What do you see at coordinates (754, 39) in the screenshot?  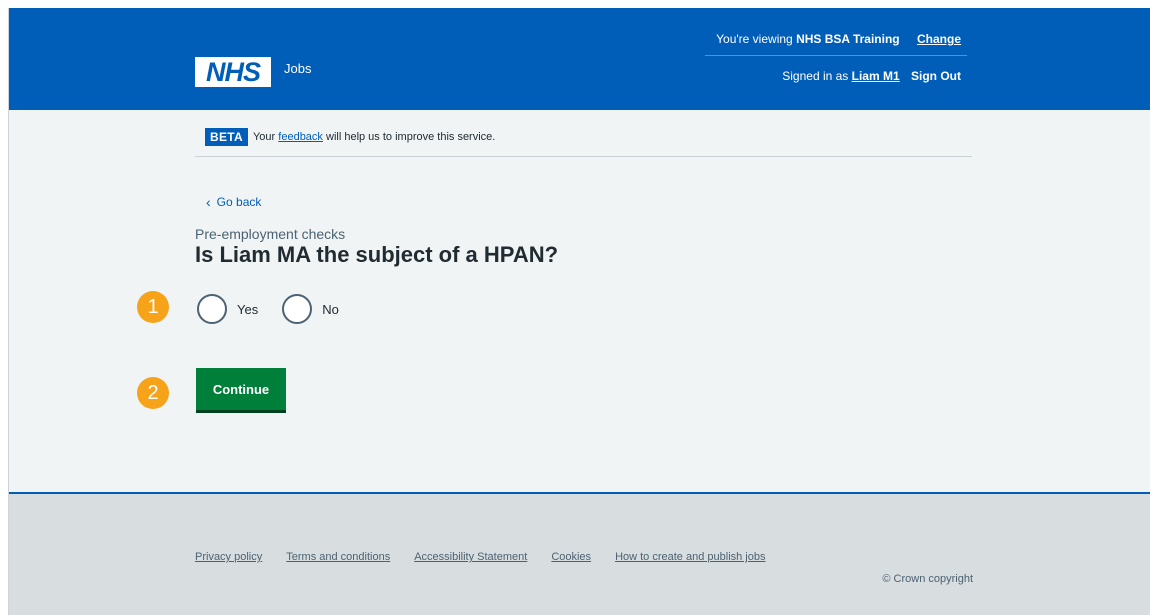 I see `viewing-prefix: You're viewing` at bounding box center [754, 39].